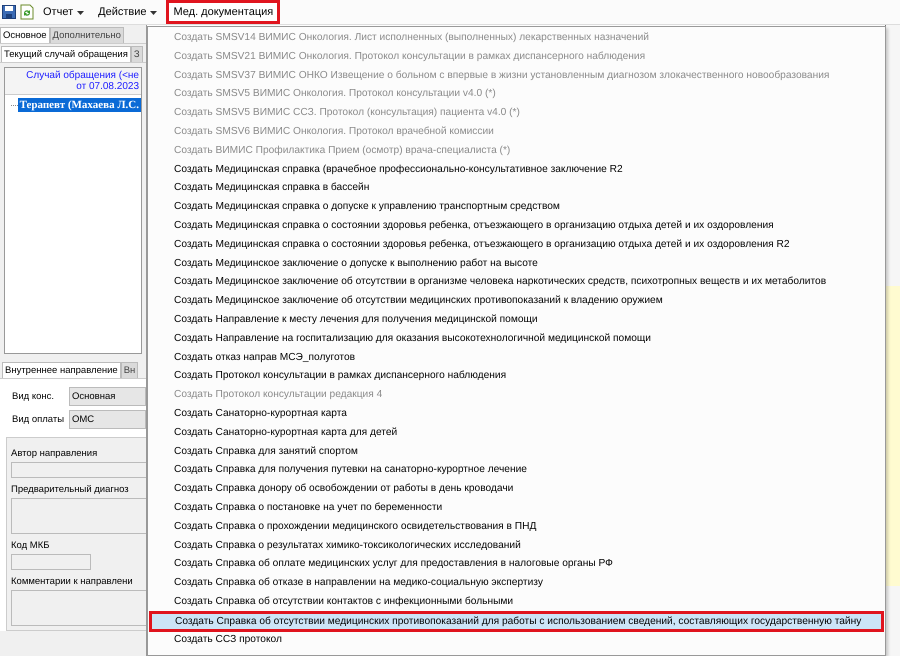 The width and height of the screenshot is (900, 656). I want to click on menu-item: Создать Медицинская справка (врачебное профессионально-консультативное заключение R2, so click(516, 170).